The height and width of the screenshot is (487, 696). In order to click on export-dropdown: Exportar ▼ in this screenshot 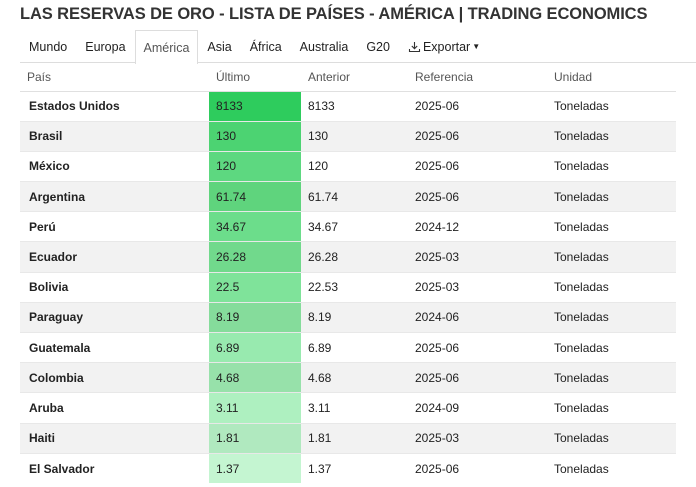, I will do `click(444, 46)`.